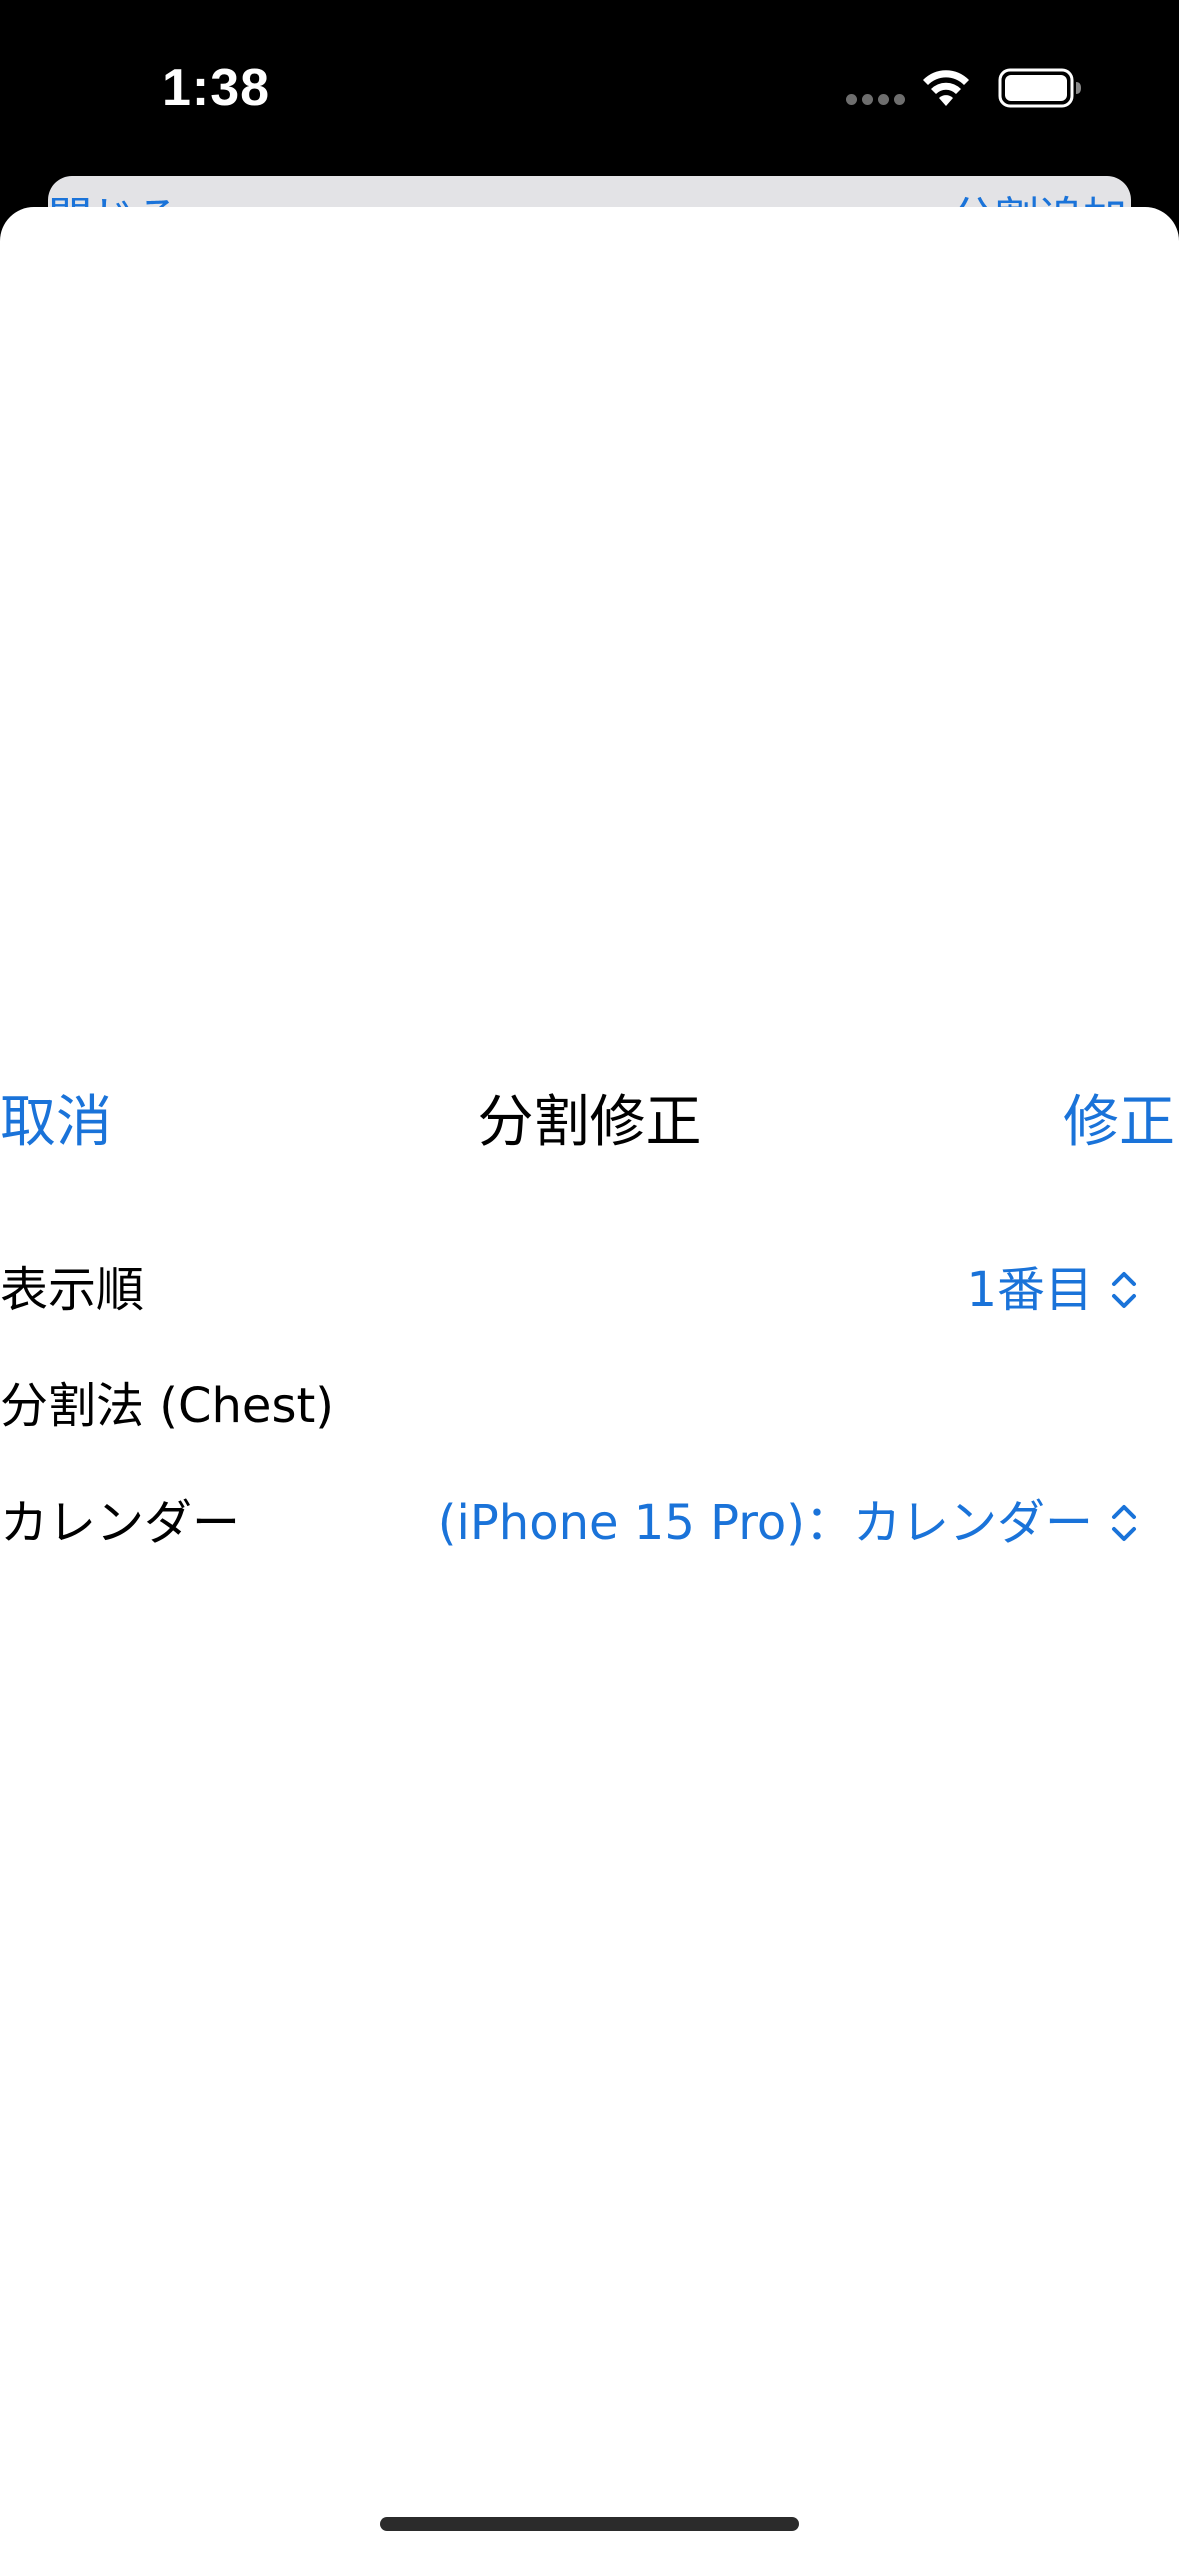 The height and width of the screenshot is (2556, 1179). What do you see at coordinates (120, 1523) in the screenshot?
I see `calendar-label: カレンダー` at bounding box center [120, 1523].